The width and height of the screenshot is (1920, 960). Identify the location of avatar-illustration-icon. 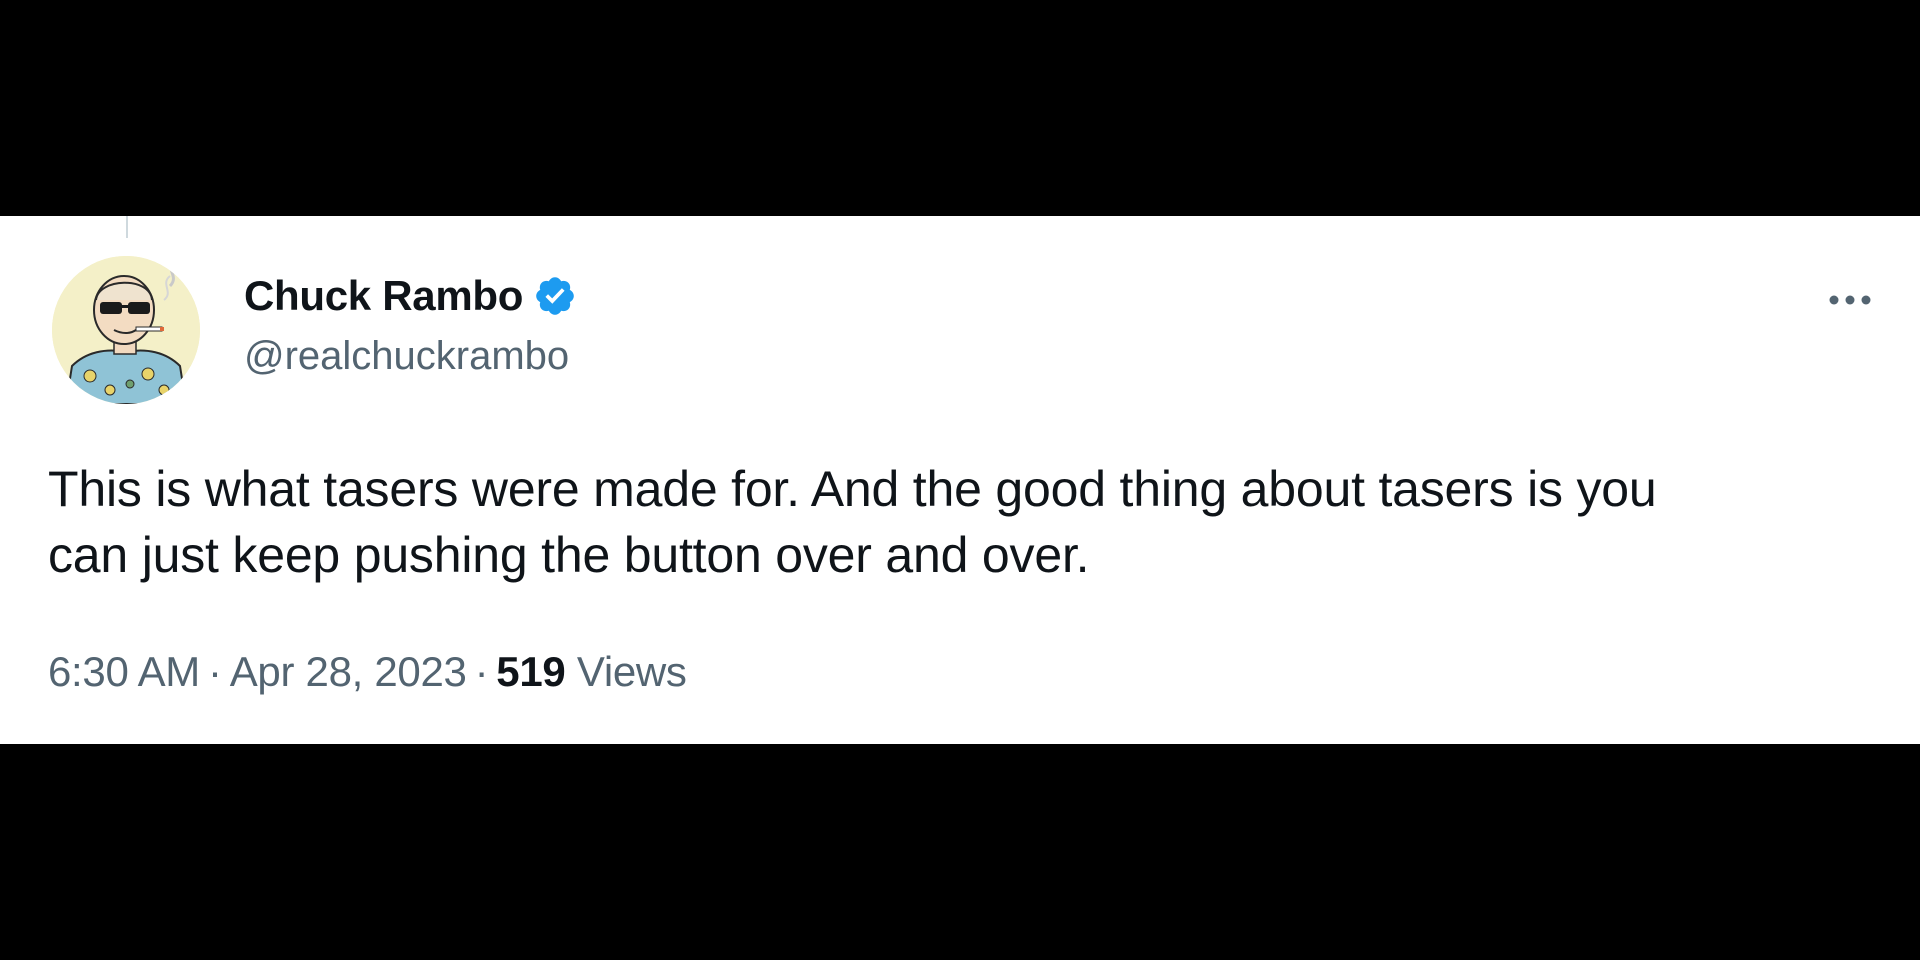
(126, 330).